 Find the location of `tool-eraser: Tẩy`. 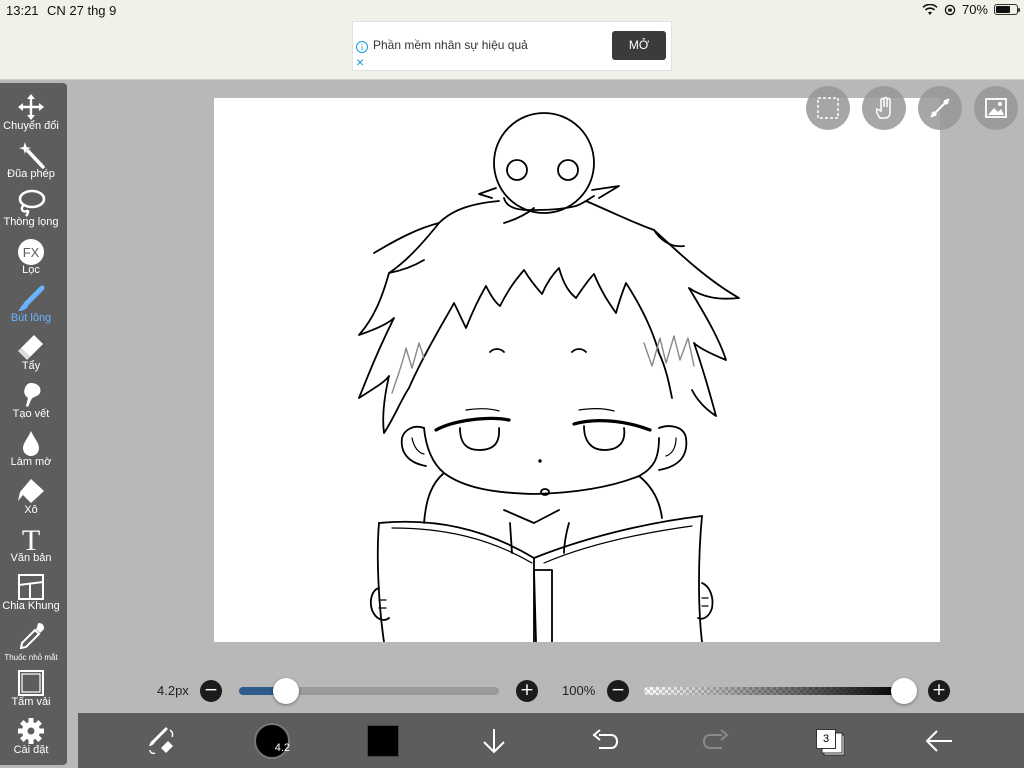

tool-eraser: Tẩy is located at coordinates (31, 353).